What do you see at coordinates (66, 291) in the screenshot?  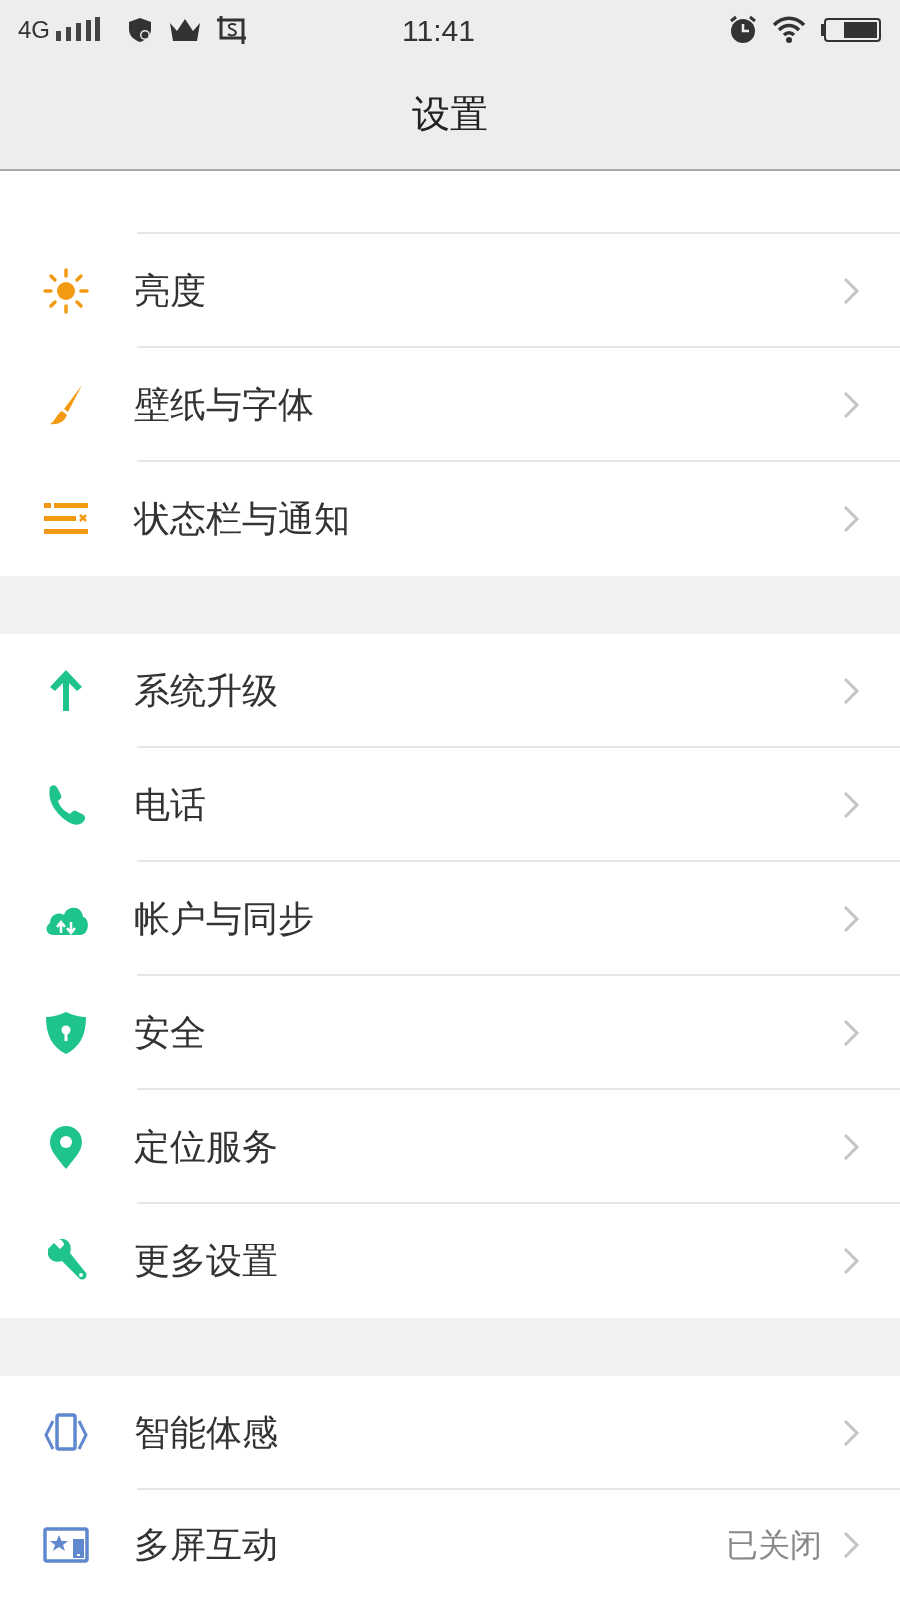 I see `sun-icon` at bounding box center [66, 291].